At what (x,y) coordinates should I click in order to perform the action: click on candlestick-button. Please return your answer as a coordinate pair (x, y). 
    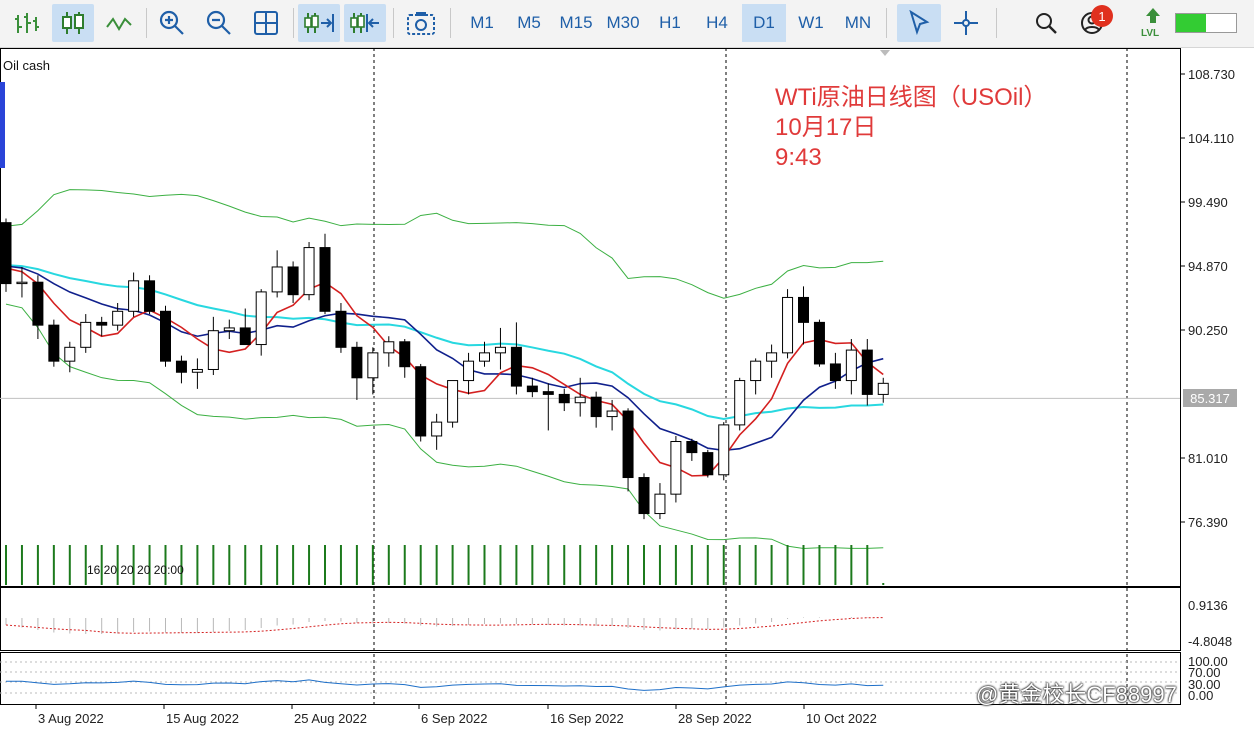
    Looking at the image, I should click on (73, 23).